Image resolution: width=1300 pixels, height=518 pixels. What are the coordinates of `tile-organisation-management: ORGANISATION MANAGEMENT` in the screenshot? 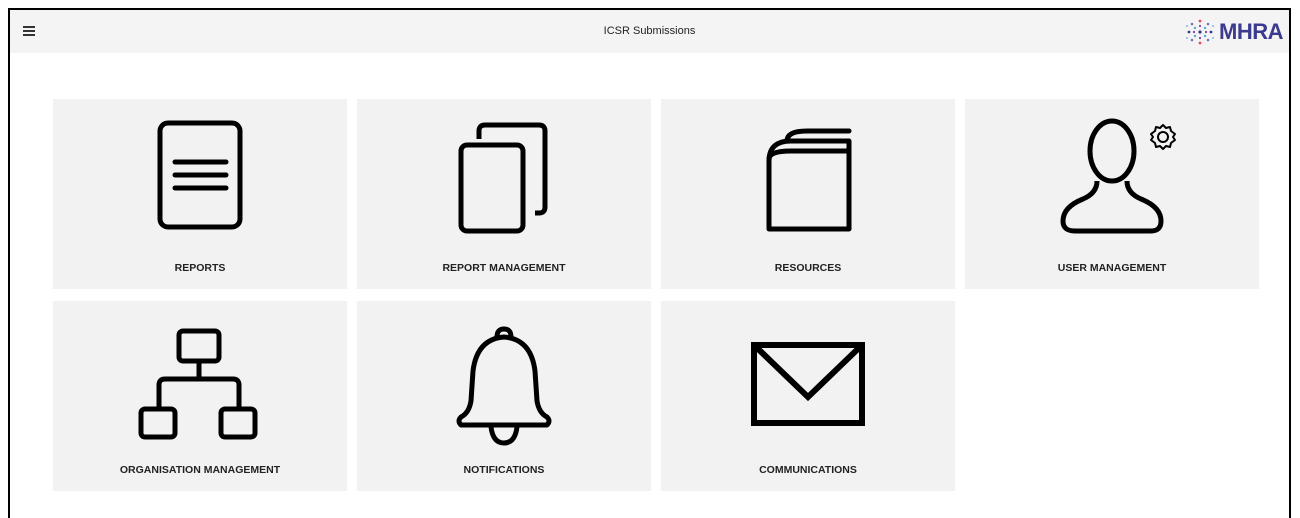 It's located at (200, 396).